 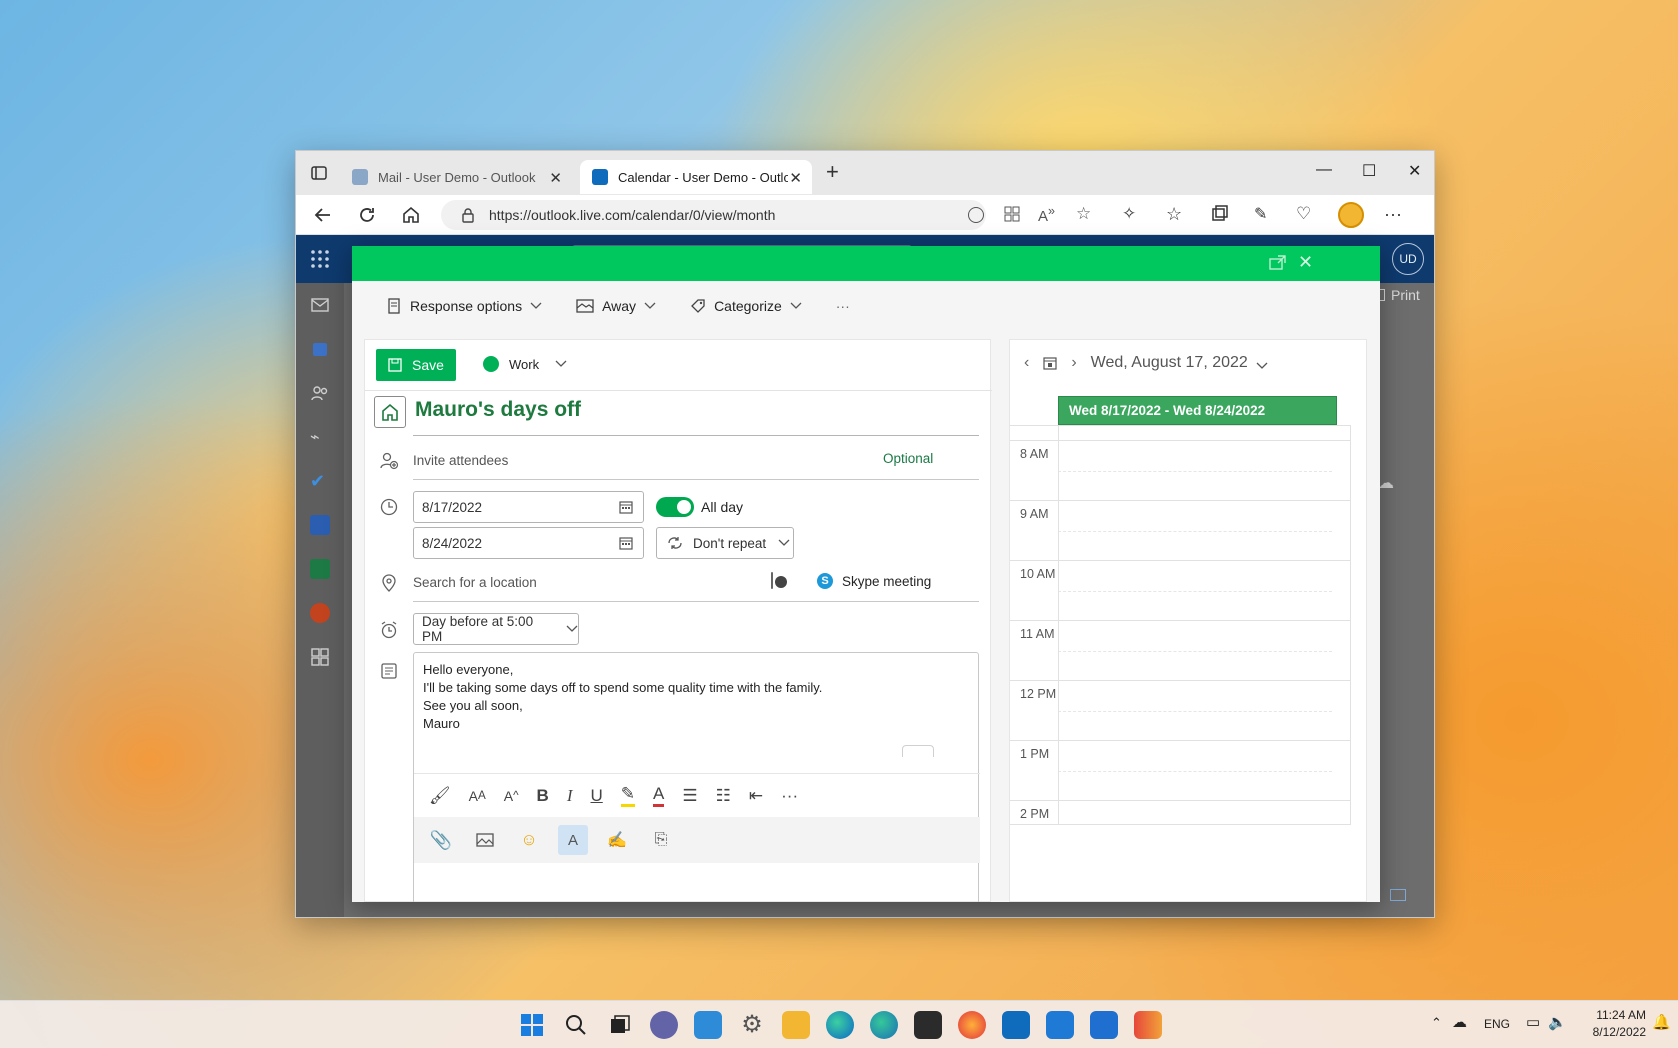 What do you see at coordinates (908, 458) in the screenshot?
I see `optional-attendees-link: Optional` at bounding box center [908, 458].